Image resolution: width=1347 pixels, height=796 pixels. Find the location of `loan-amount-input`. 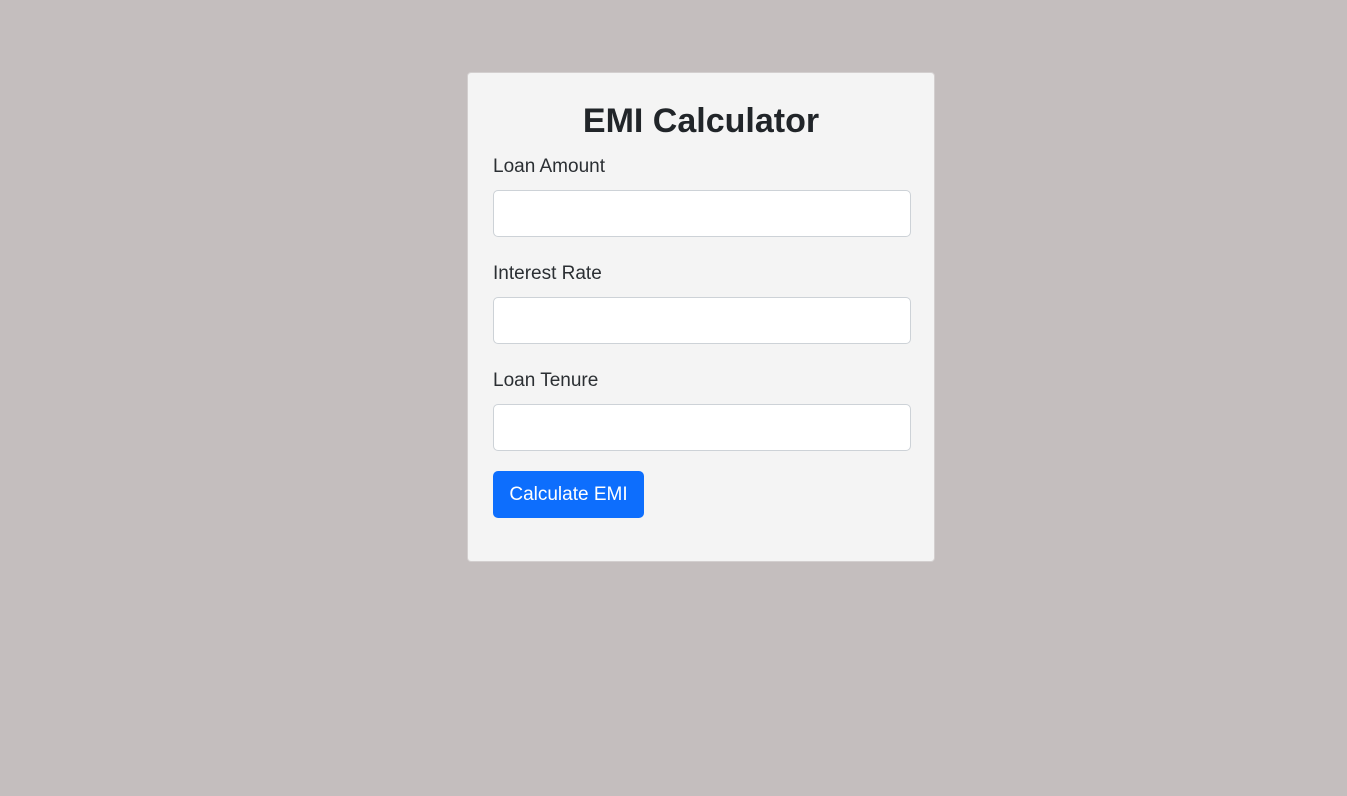

loan-amount-input is located at coordinates (702, 213).